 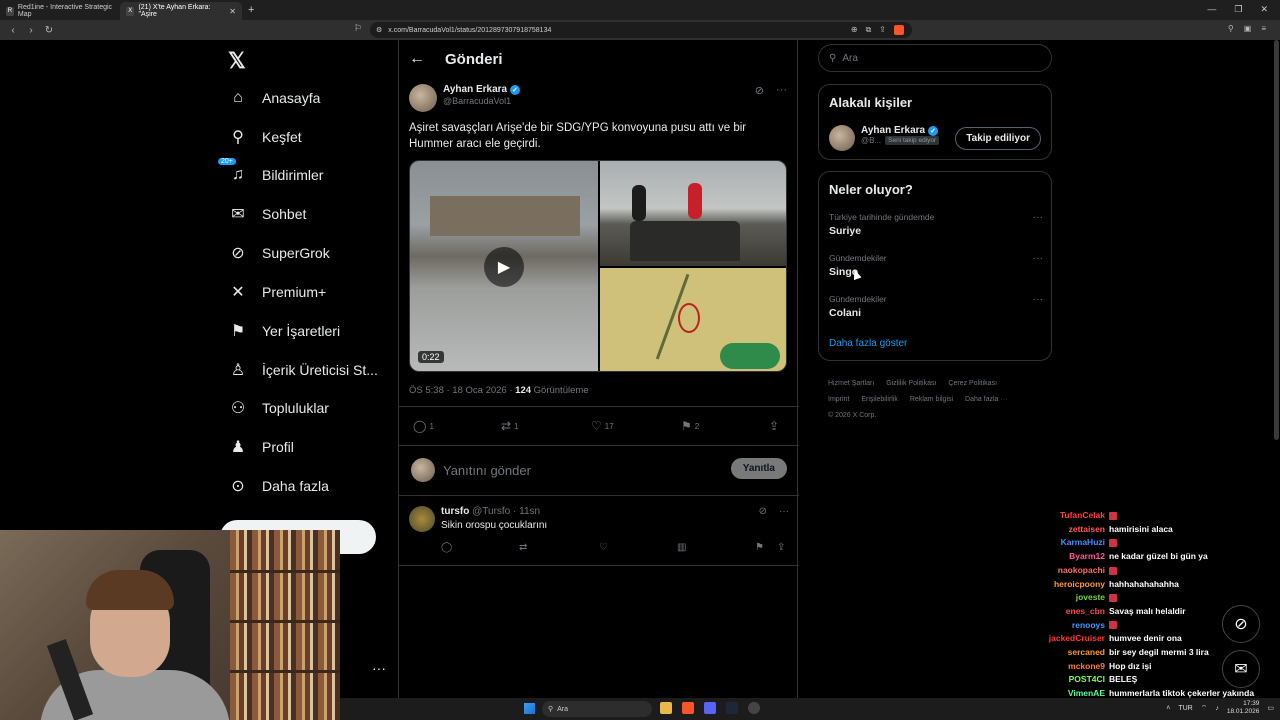 I want to click on brave-browser-icon, so click(x=688, y=708).